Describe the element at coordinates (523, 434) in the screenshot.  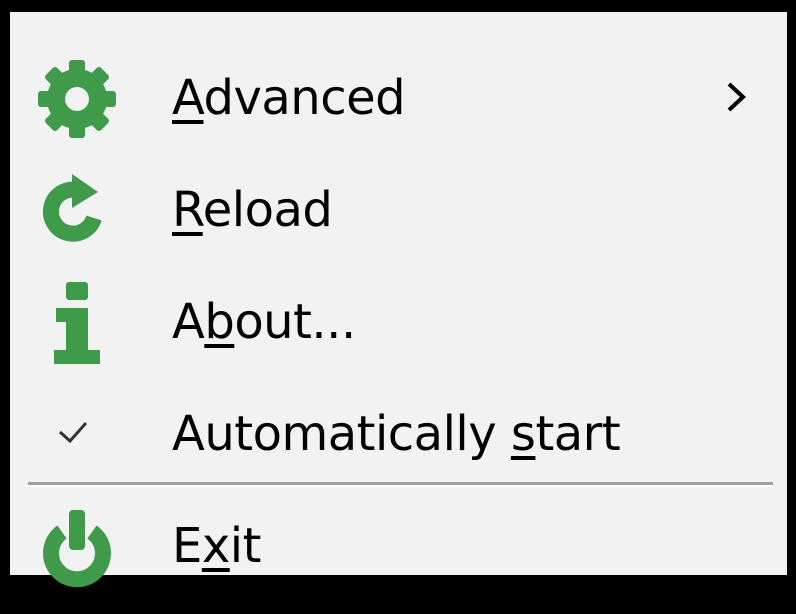
I see `accelerator-key: s` at that location.